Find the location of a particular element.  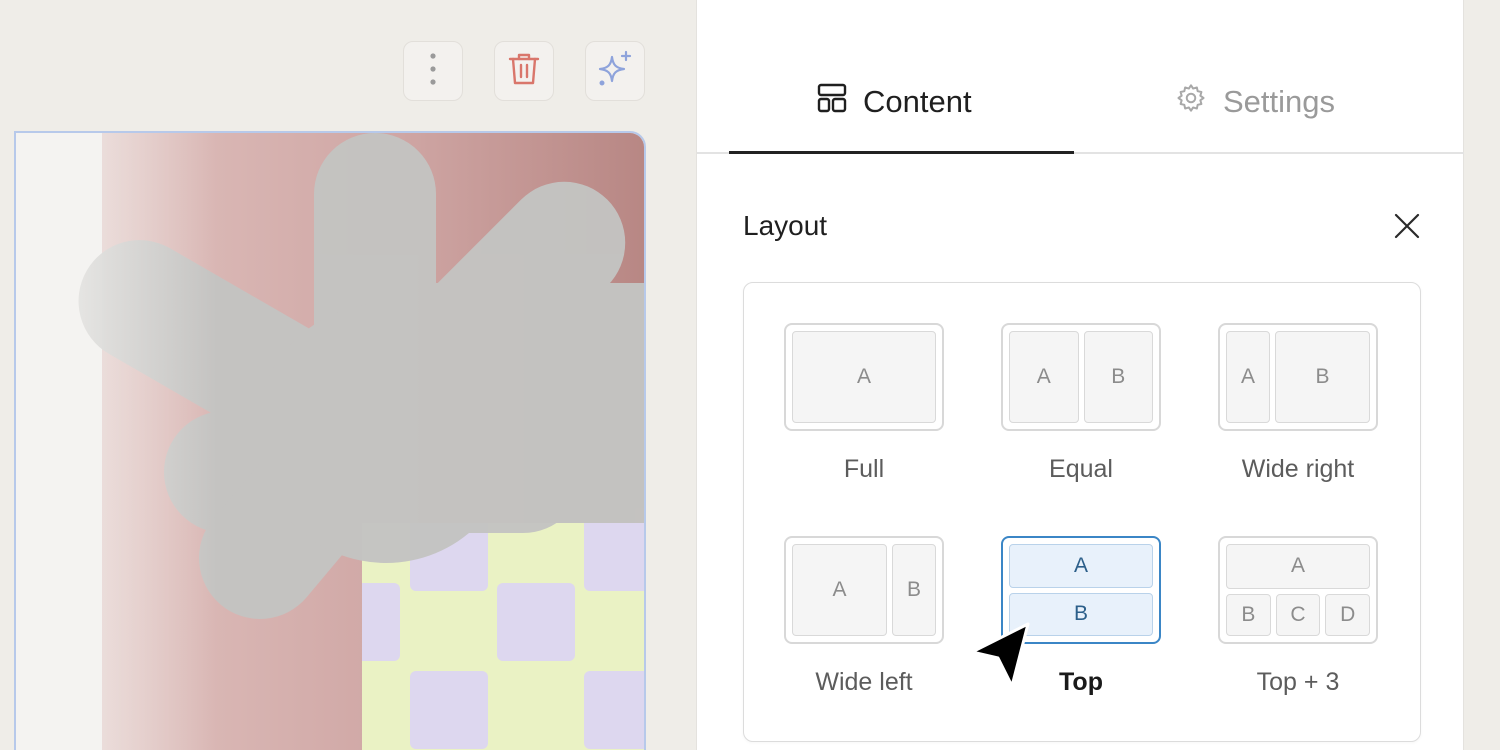

layout-cell: D is located at coordinates (1348, 614).